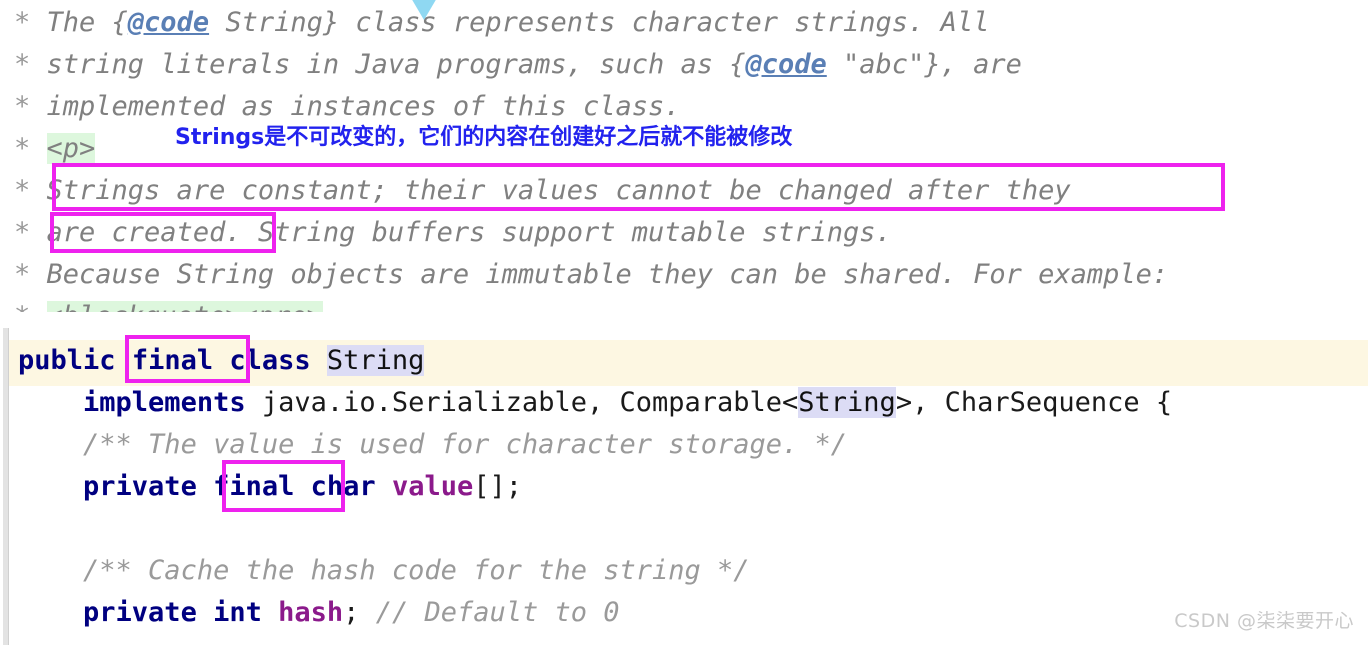 The height and width of the screenshot is (645, 1368). What do you see at coordinates (1264, 621) in the screenshot?
I see `csdn-watermark: CSDN @柒柒要开心` at bounding box center [1264, 621].